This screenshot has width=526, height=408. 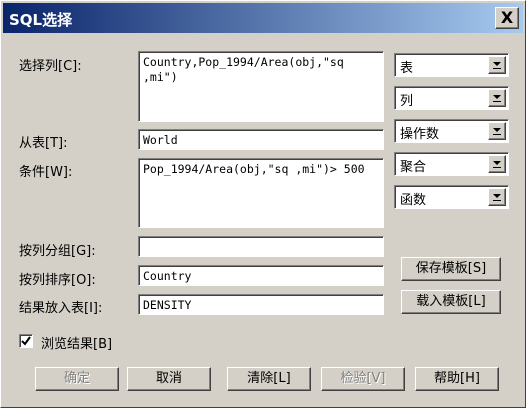 I want to click on title-bar: SQL选择 X, so click(x=263, y=18).